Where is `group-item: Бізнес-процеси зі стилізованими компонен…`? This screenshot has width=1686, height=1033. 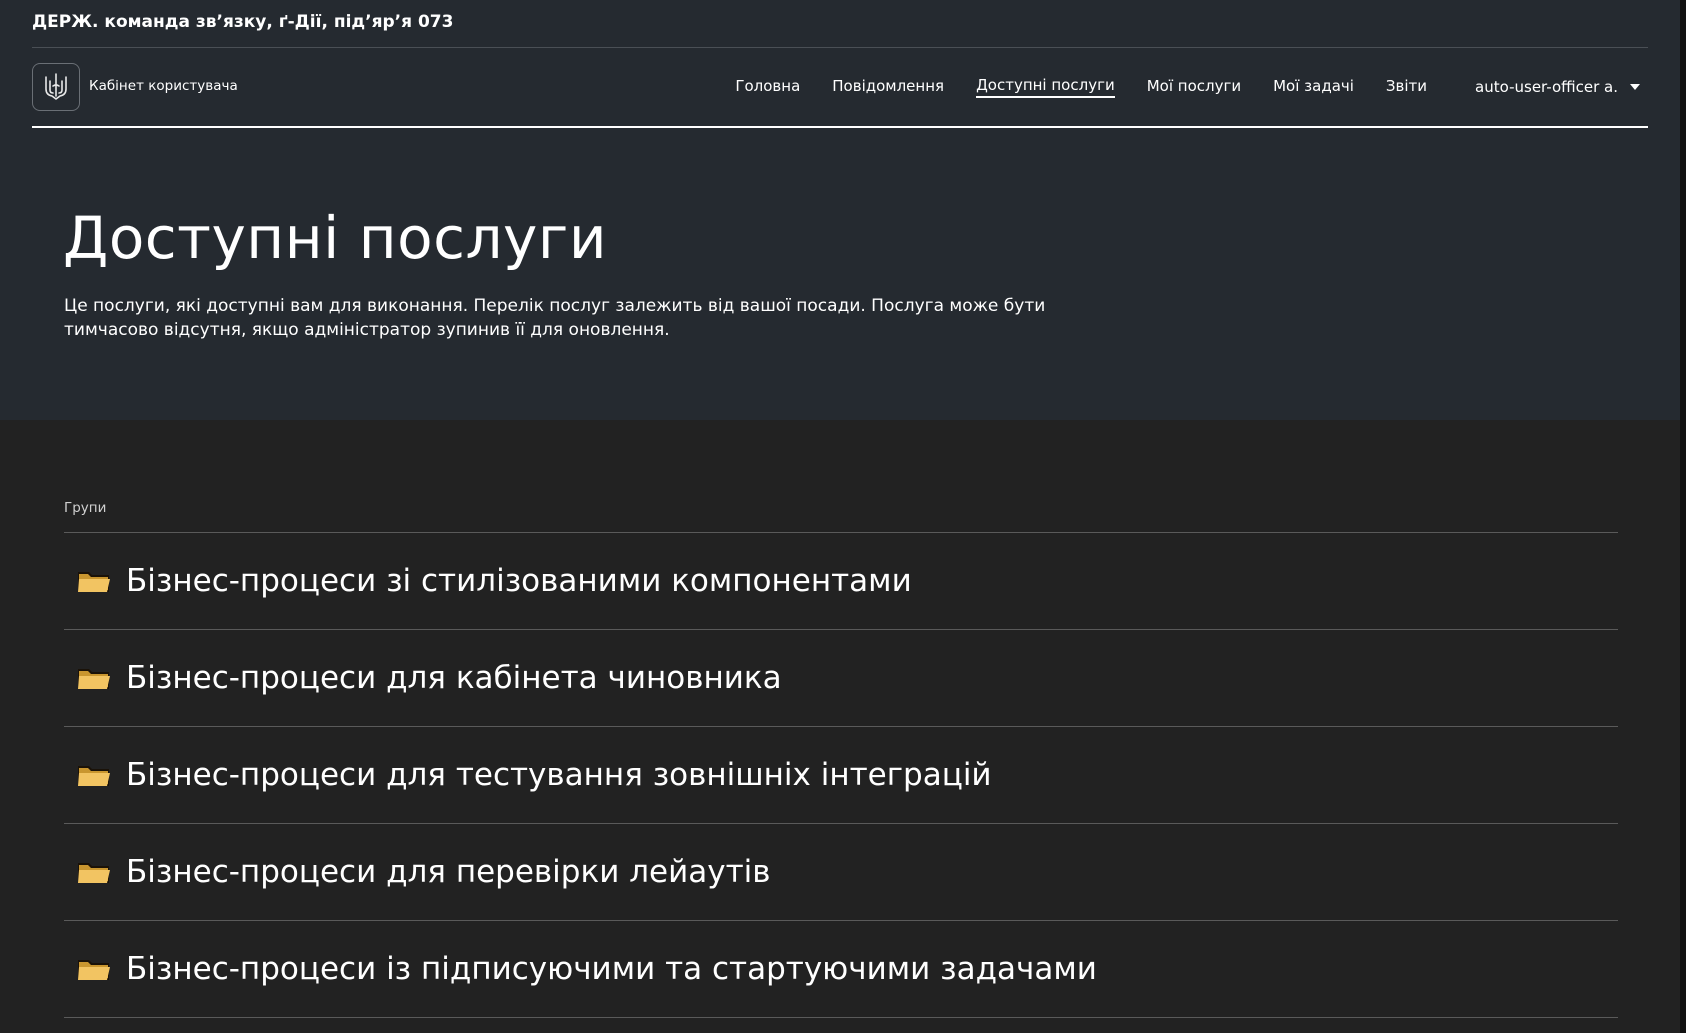
group-item: Бізнес-процеси зі стилізованими компонен… is located at coordinates (841, 581).